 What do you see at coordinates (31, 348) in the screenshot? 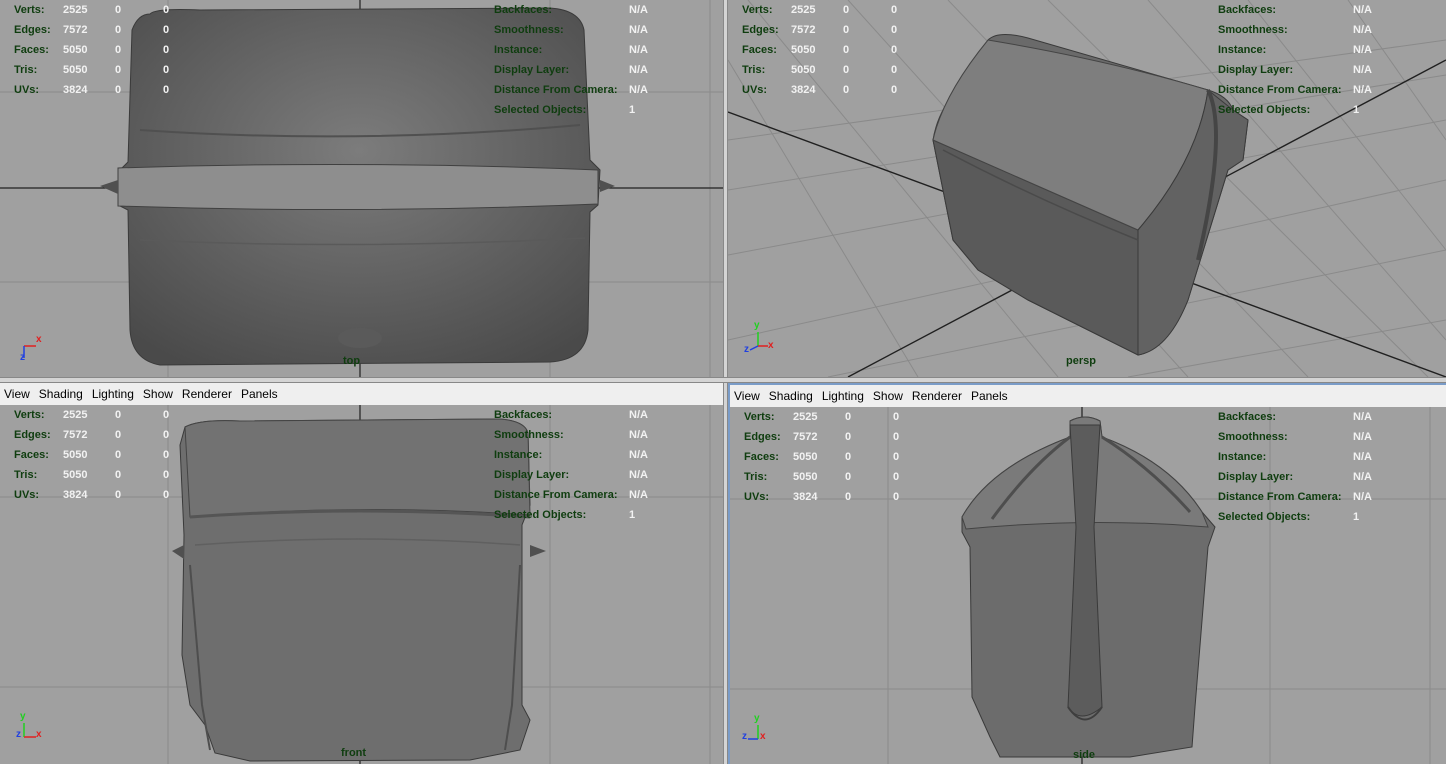
I see `axis-gizmo-top: x z` at bounding box center [31, 348].